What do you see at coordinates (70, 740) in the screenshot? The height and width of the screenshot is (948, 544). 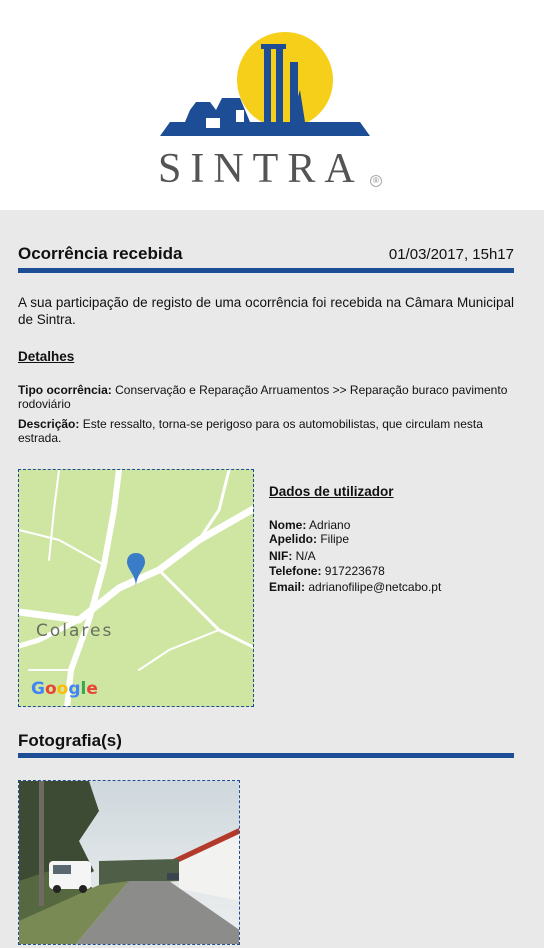 I see `photos-title: Fotografia(s)` at bounding box center [70, 740].